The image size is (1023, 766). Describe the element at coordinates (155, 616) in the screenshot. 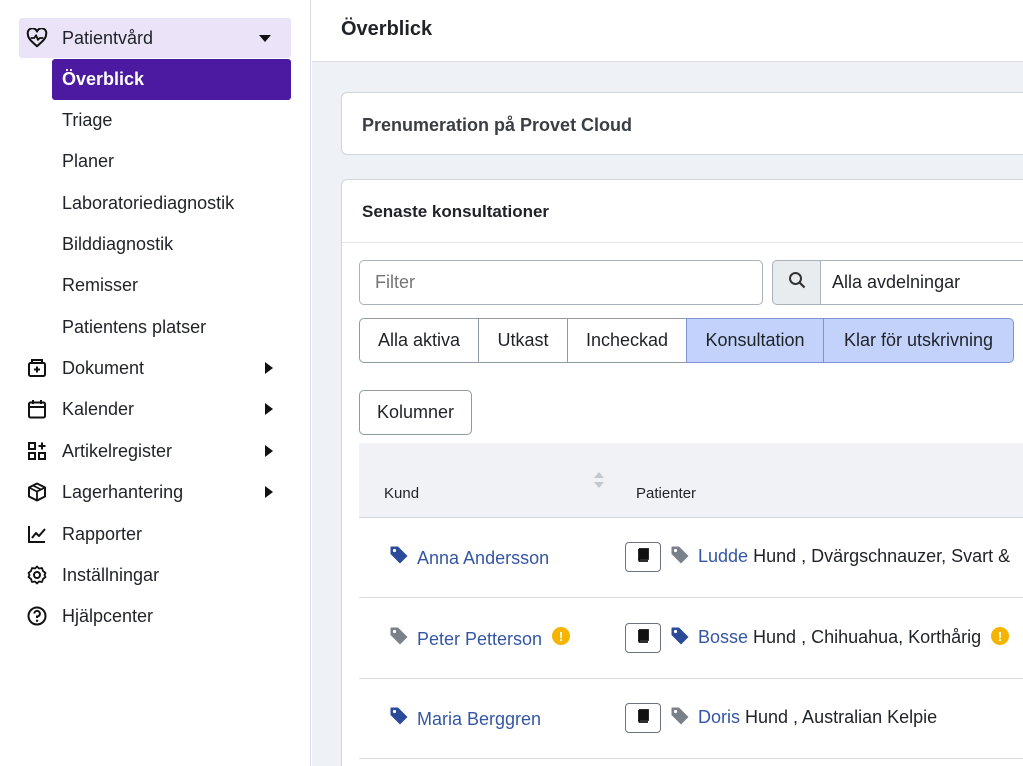

I see `sidebar-item-hjalpcenter: Hjälpcenter` at that location.